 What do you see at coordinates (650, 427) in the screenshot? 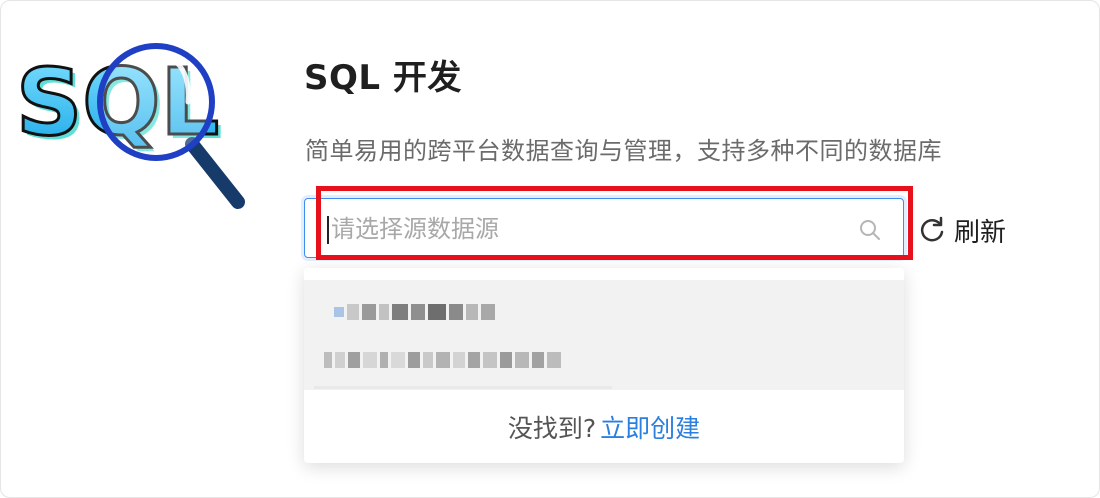
I see `create-now-link: 立即创建` at bounding box center [650, 427].